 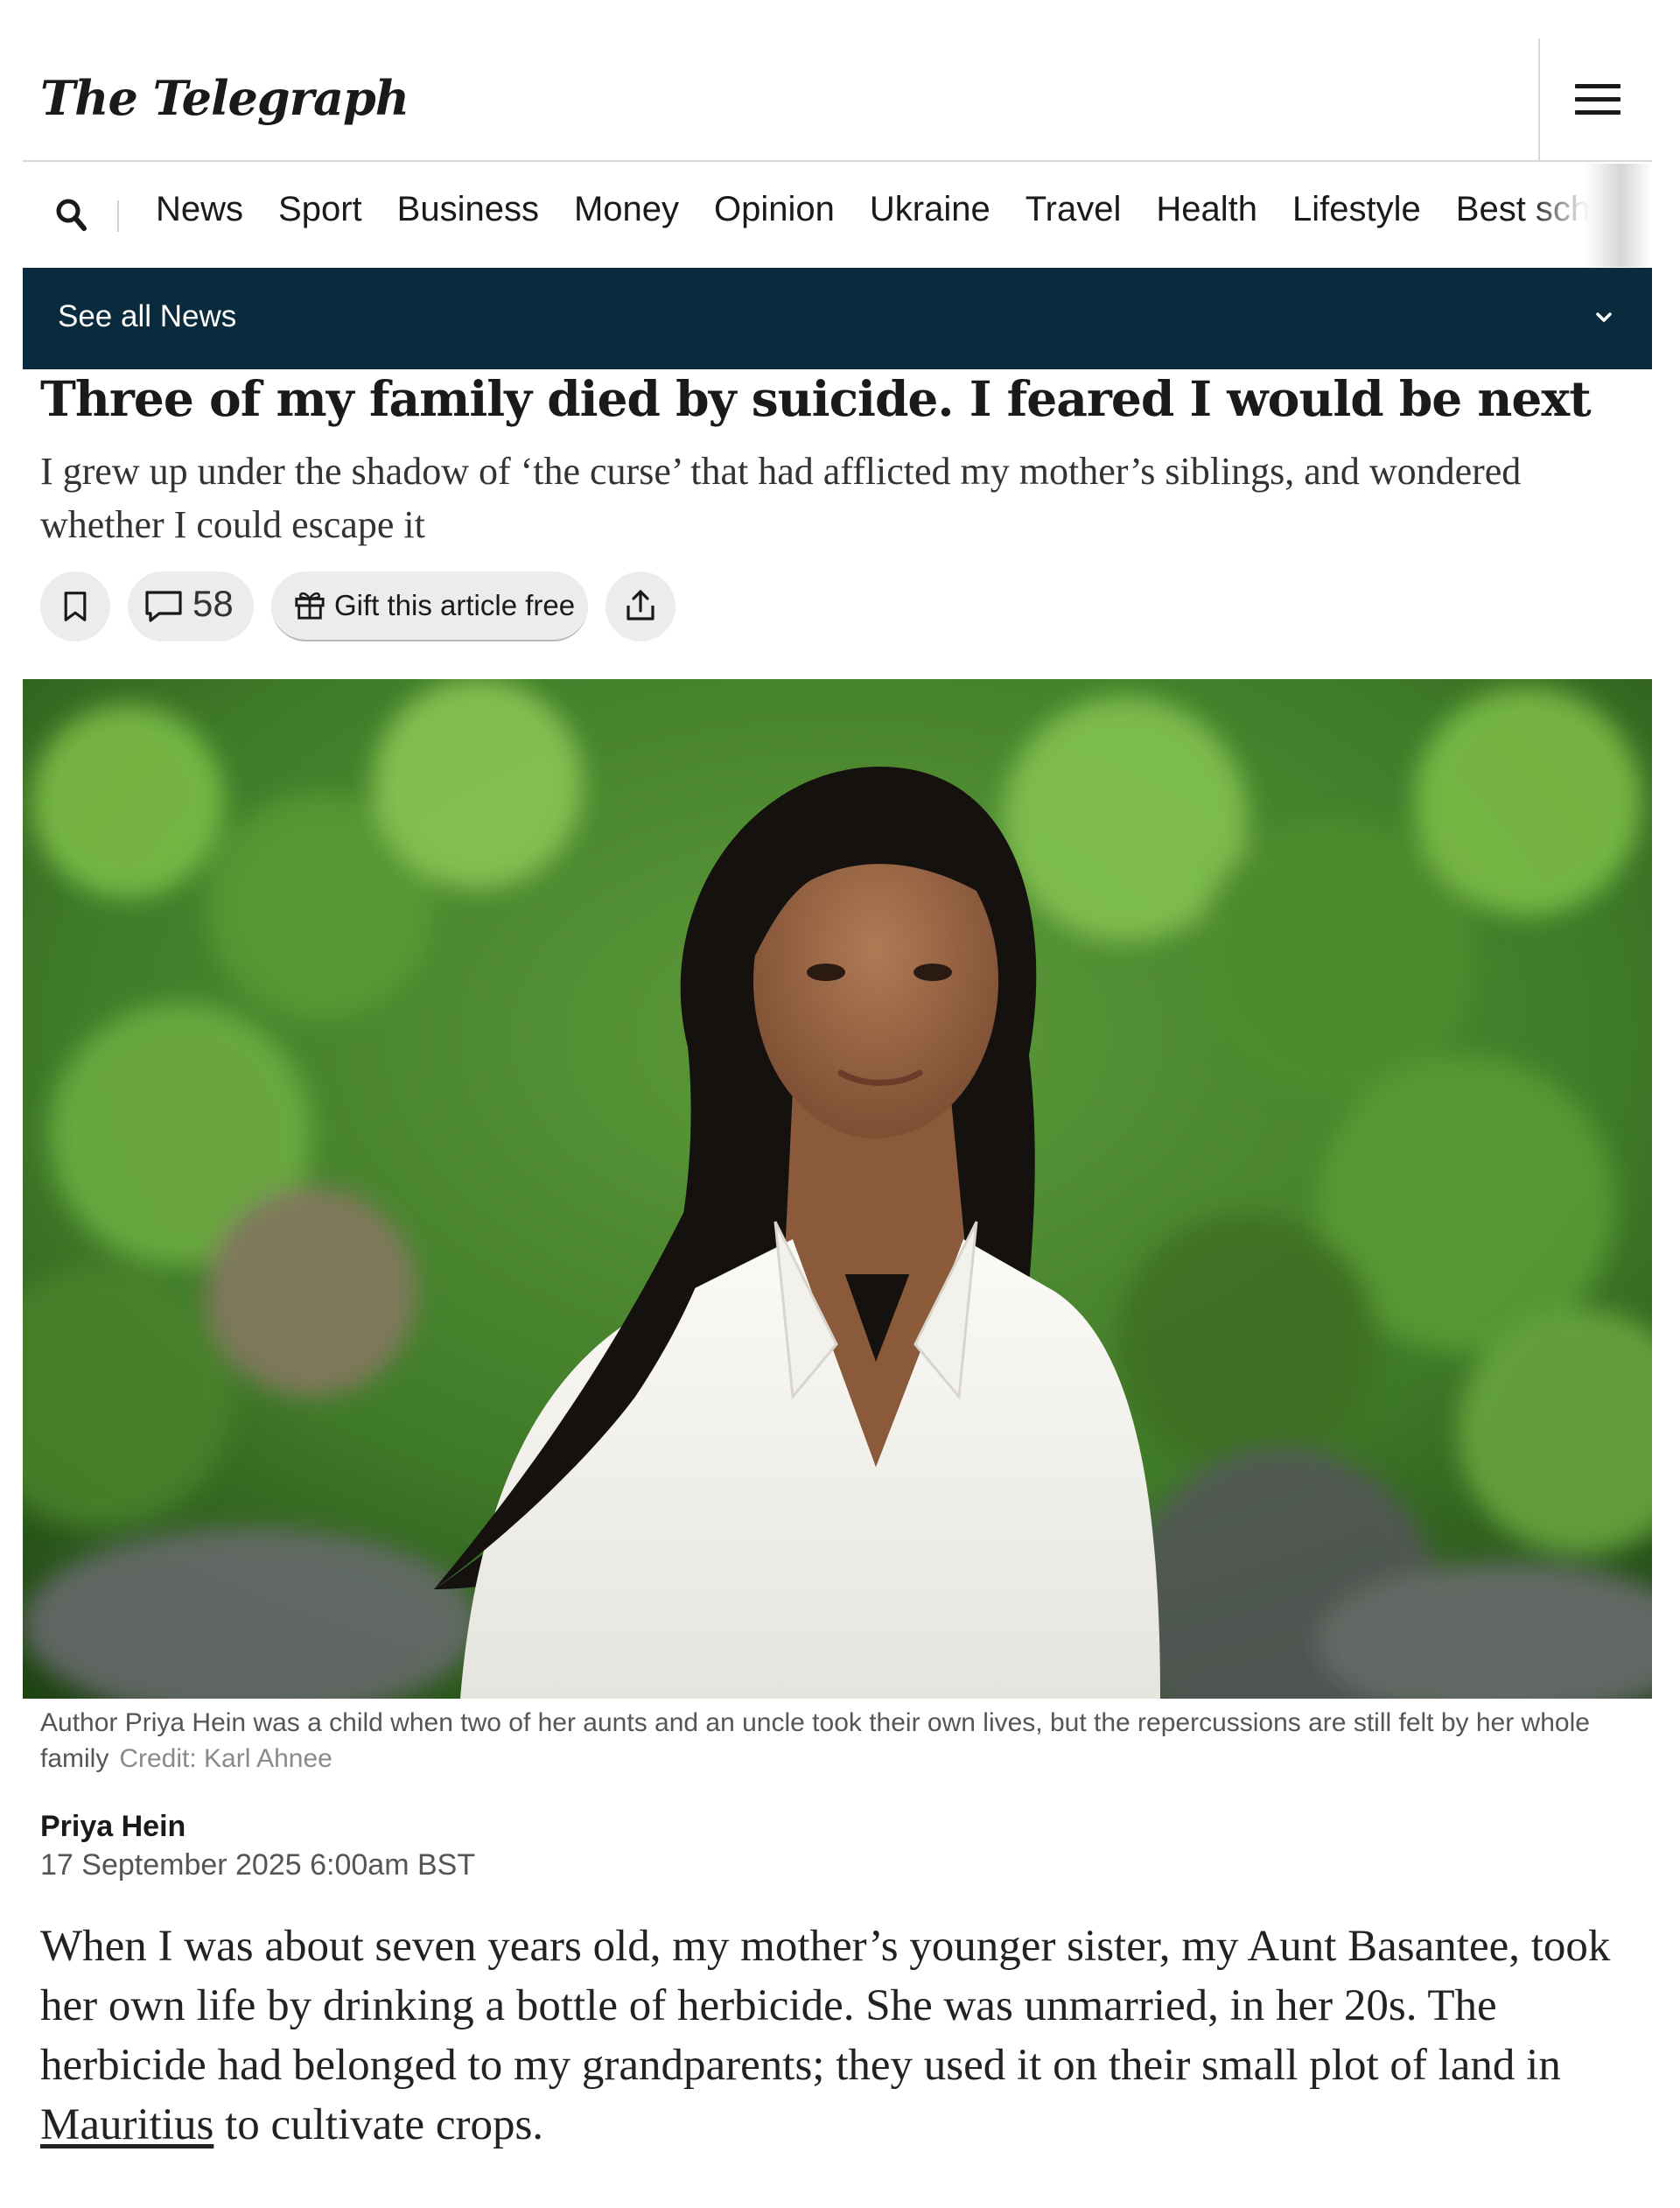 I want to click on bookmark-icon, so click(x=75, y=606).